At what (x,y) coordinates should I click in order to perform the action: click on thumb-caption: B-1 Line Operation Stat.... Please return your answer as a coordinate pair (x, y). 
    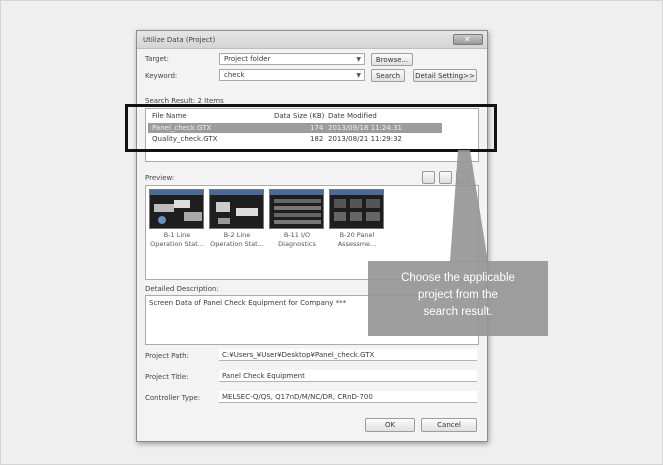
    Looking at the image, I should click on (177, 240).